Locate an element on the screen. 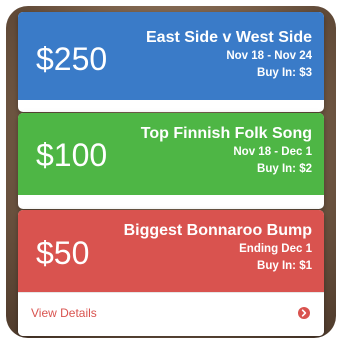  prize-amount: $100 is located at coordinates (72, 155).